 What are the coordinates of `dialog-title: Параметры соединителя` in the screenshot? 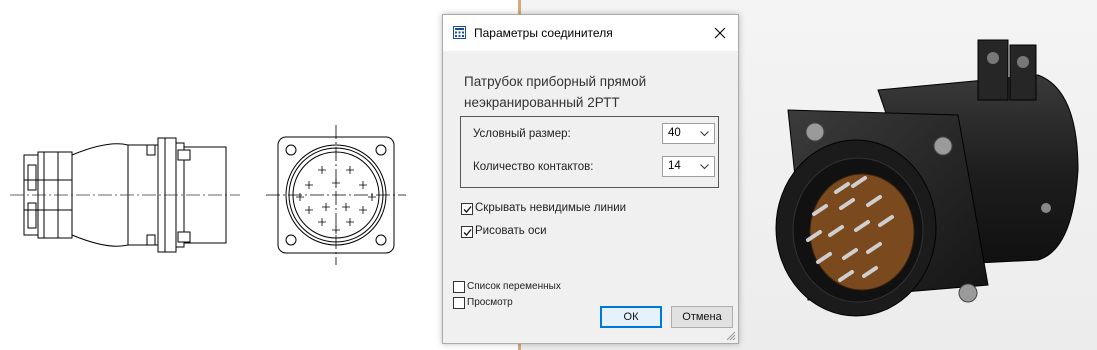 It's located at (543, 33).